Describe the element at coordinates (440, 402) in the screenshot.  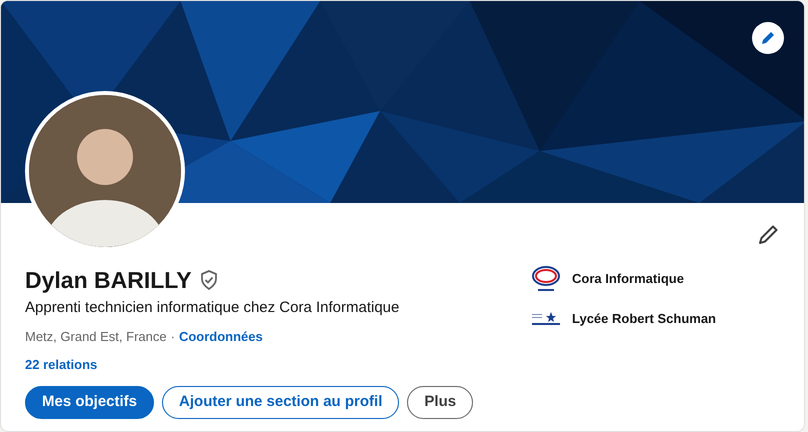
I see `action-button: Plus` at that location.